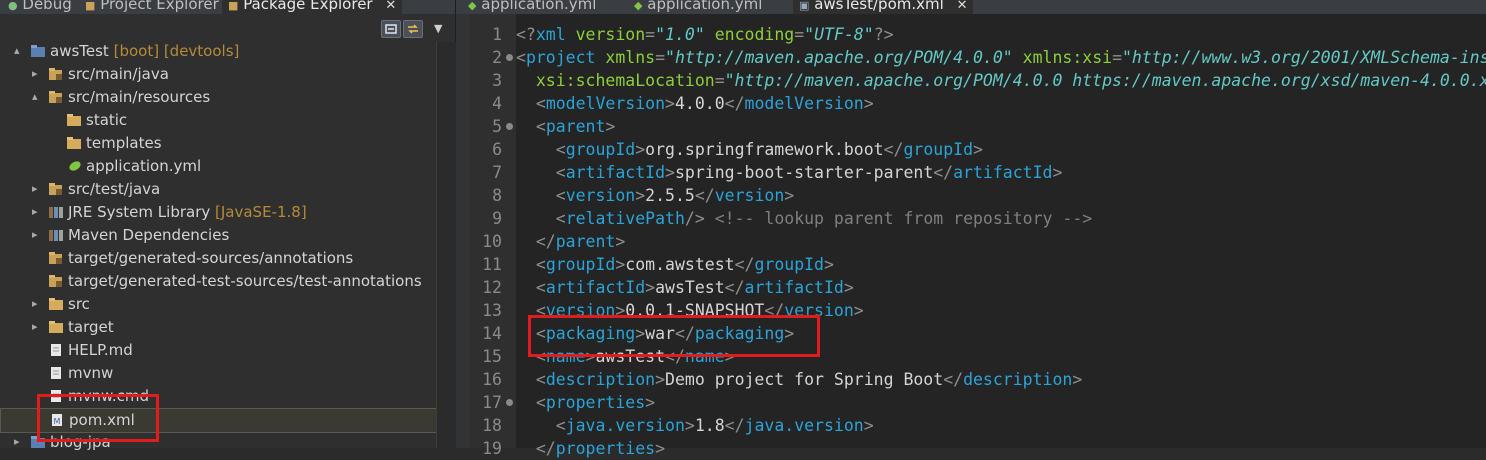 Image resolution: width=1486 pixels, height=460 pixels. I want to click on tree-item: templates, so click(218, 143).